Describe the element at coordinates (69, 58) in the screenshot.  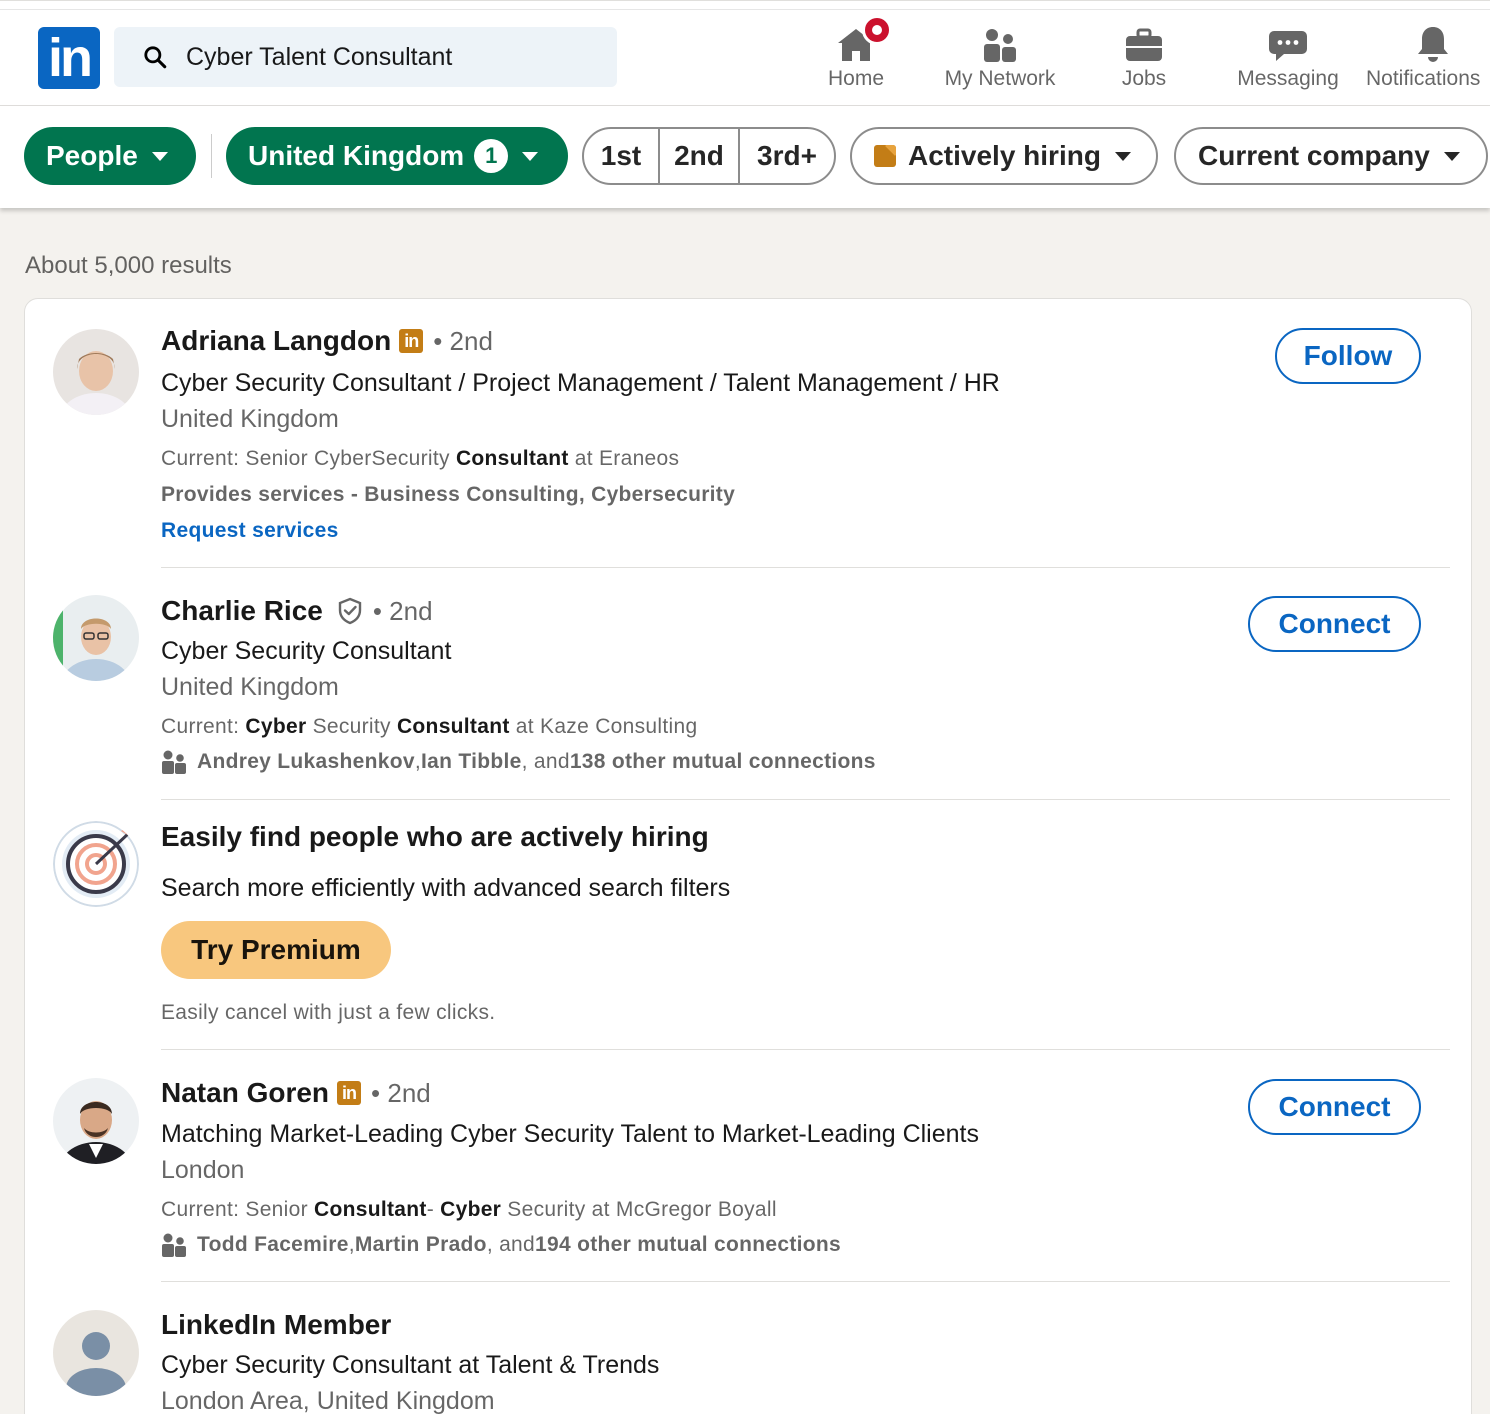
I see `linkedin-logo: in` at that location.